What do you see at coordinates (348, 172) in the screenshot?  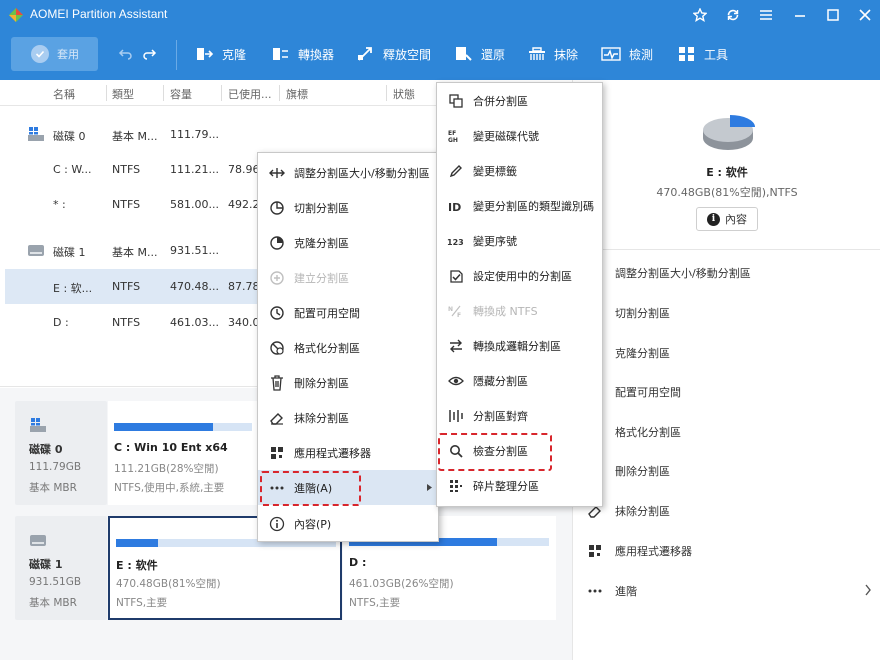 I see `menu-resize: 調整分割區大小/移動分割區` at bounding box center [348, 172].